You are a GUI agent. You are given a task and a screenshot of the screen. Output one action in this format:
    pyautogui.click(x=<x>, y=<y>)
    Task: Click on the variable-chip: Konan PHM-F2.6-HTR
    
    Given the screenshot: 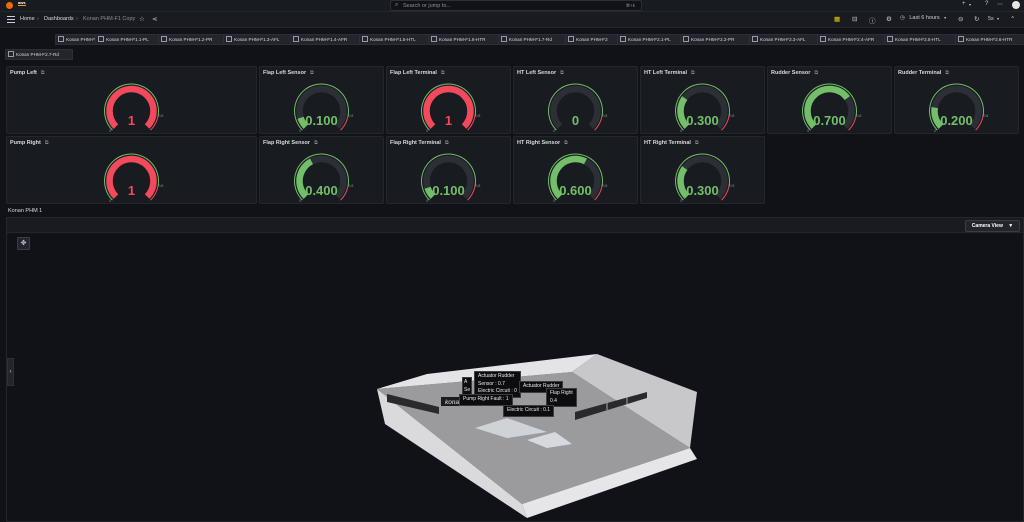 What is the action you would take?
    pyautogui.click(x=989, y=39)
    